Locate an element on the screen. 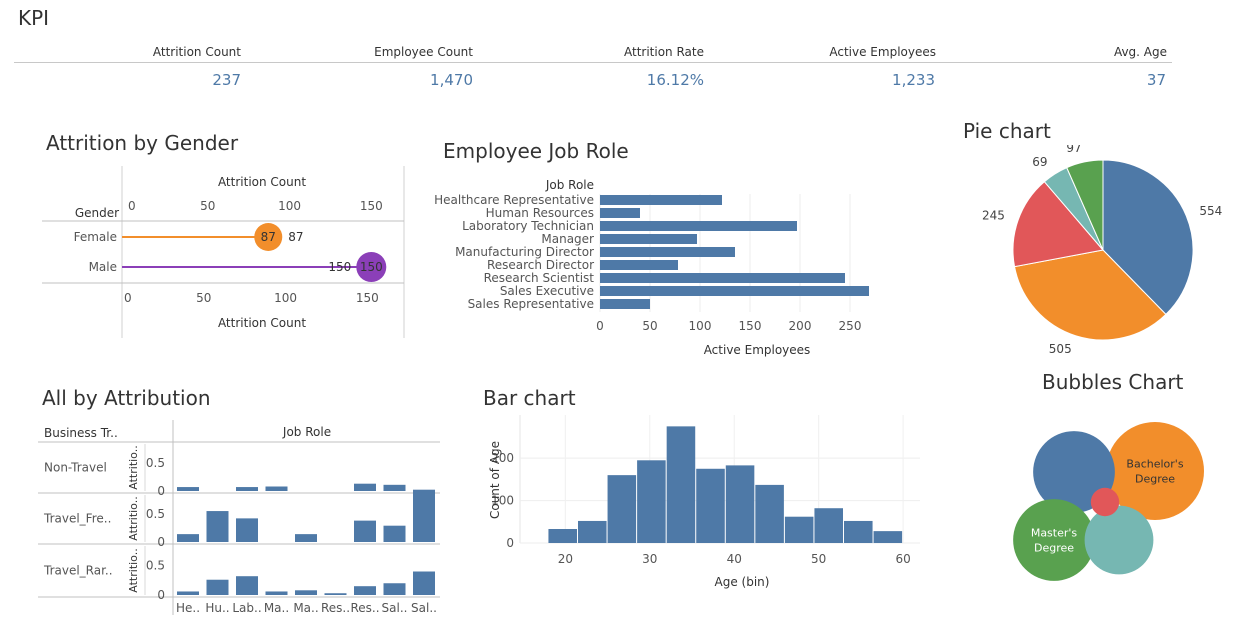  kpi-value-avg-age: 37 is located at coordinates (1156, 80).